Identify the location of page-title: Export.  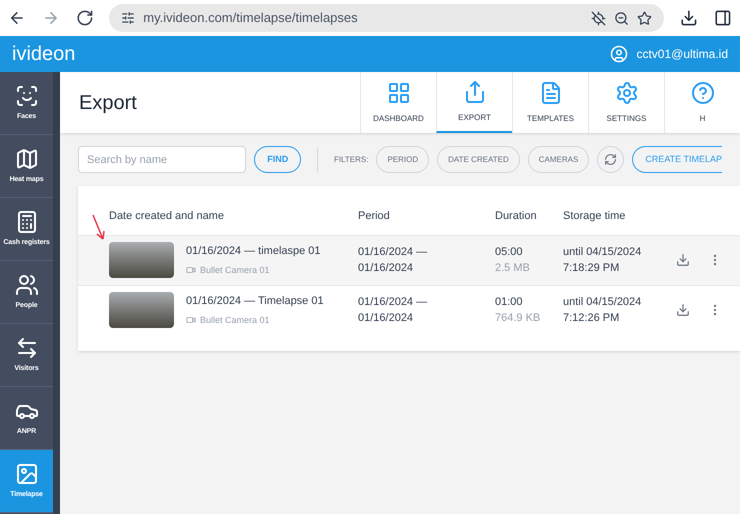
(108, 103).